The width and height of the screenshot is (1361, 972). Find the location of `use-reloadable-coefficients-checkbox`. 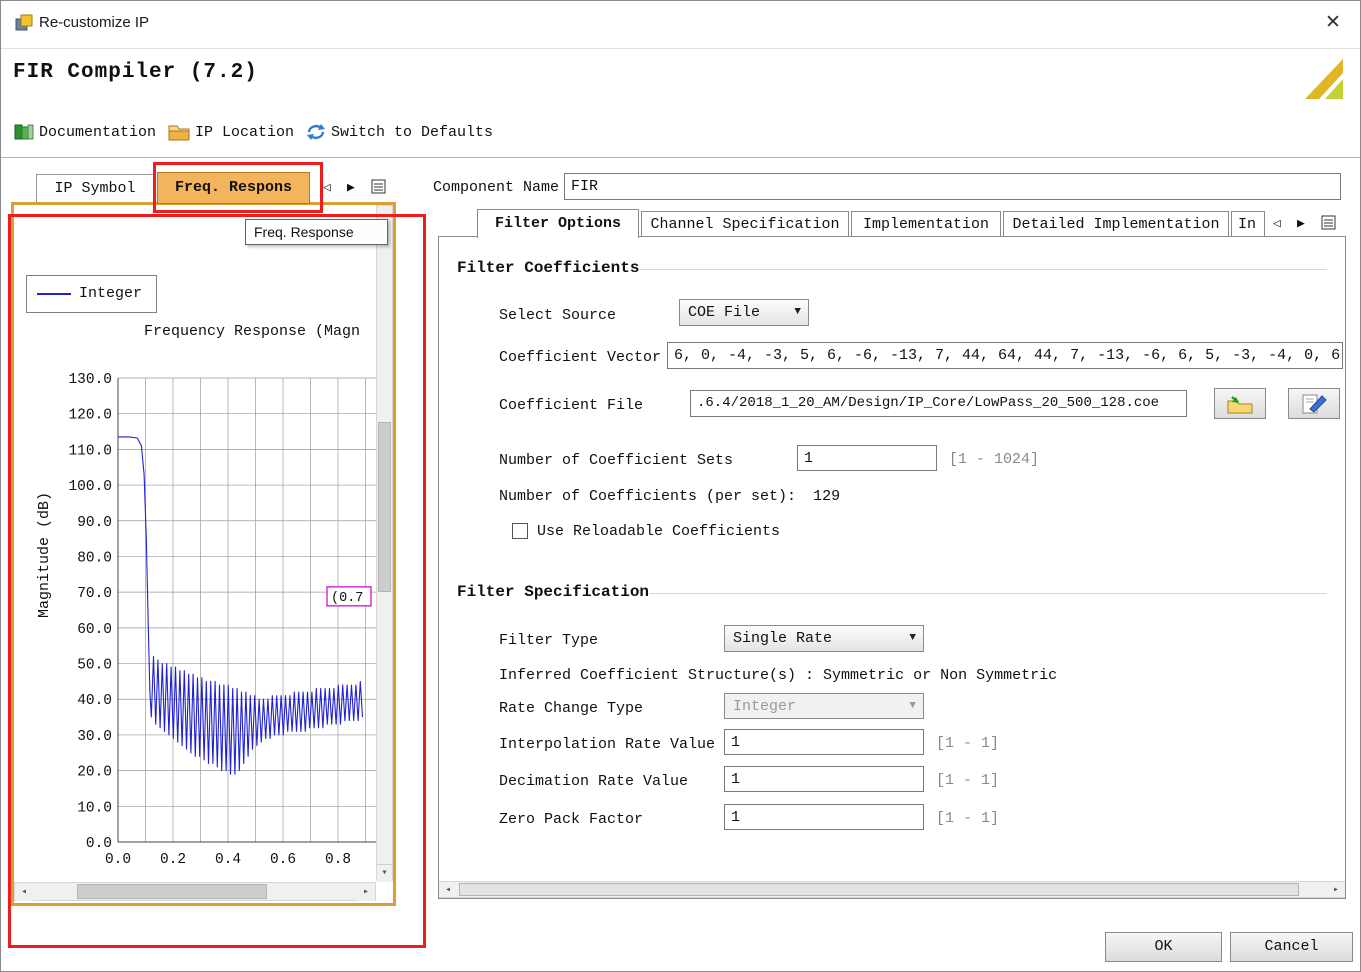

use-reloadable-coefficients-checkbox is located at coordinates (520, 531).